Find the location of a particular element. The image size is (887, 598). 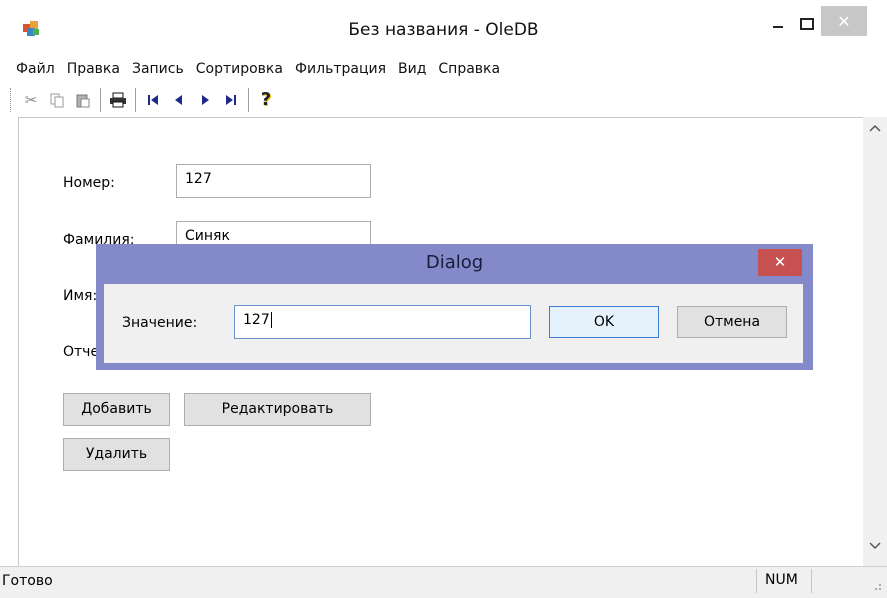

next-record-icon is located at coordinates (205, 100).